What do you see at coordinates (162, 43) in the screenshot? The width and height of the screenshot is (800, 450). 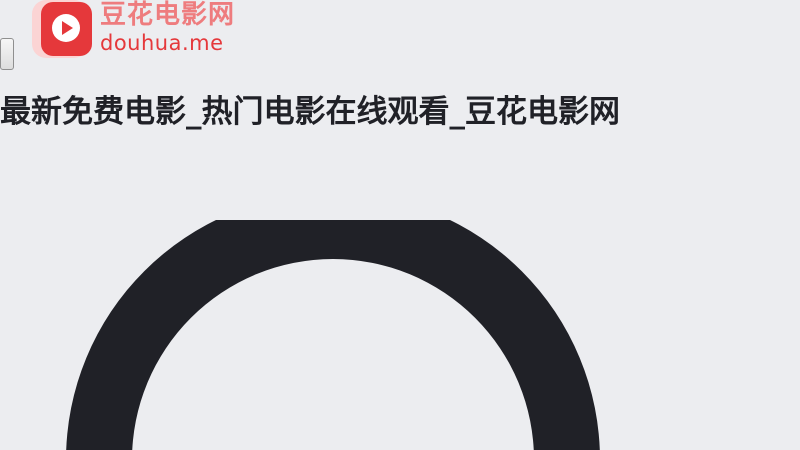 I see `logo-domain: douhua.me` at bounding box center [162, 43].